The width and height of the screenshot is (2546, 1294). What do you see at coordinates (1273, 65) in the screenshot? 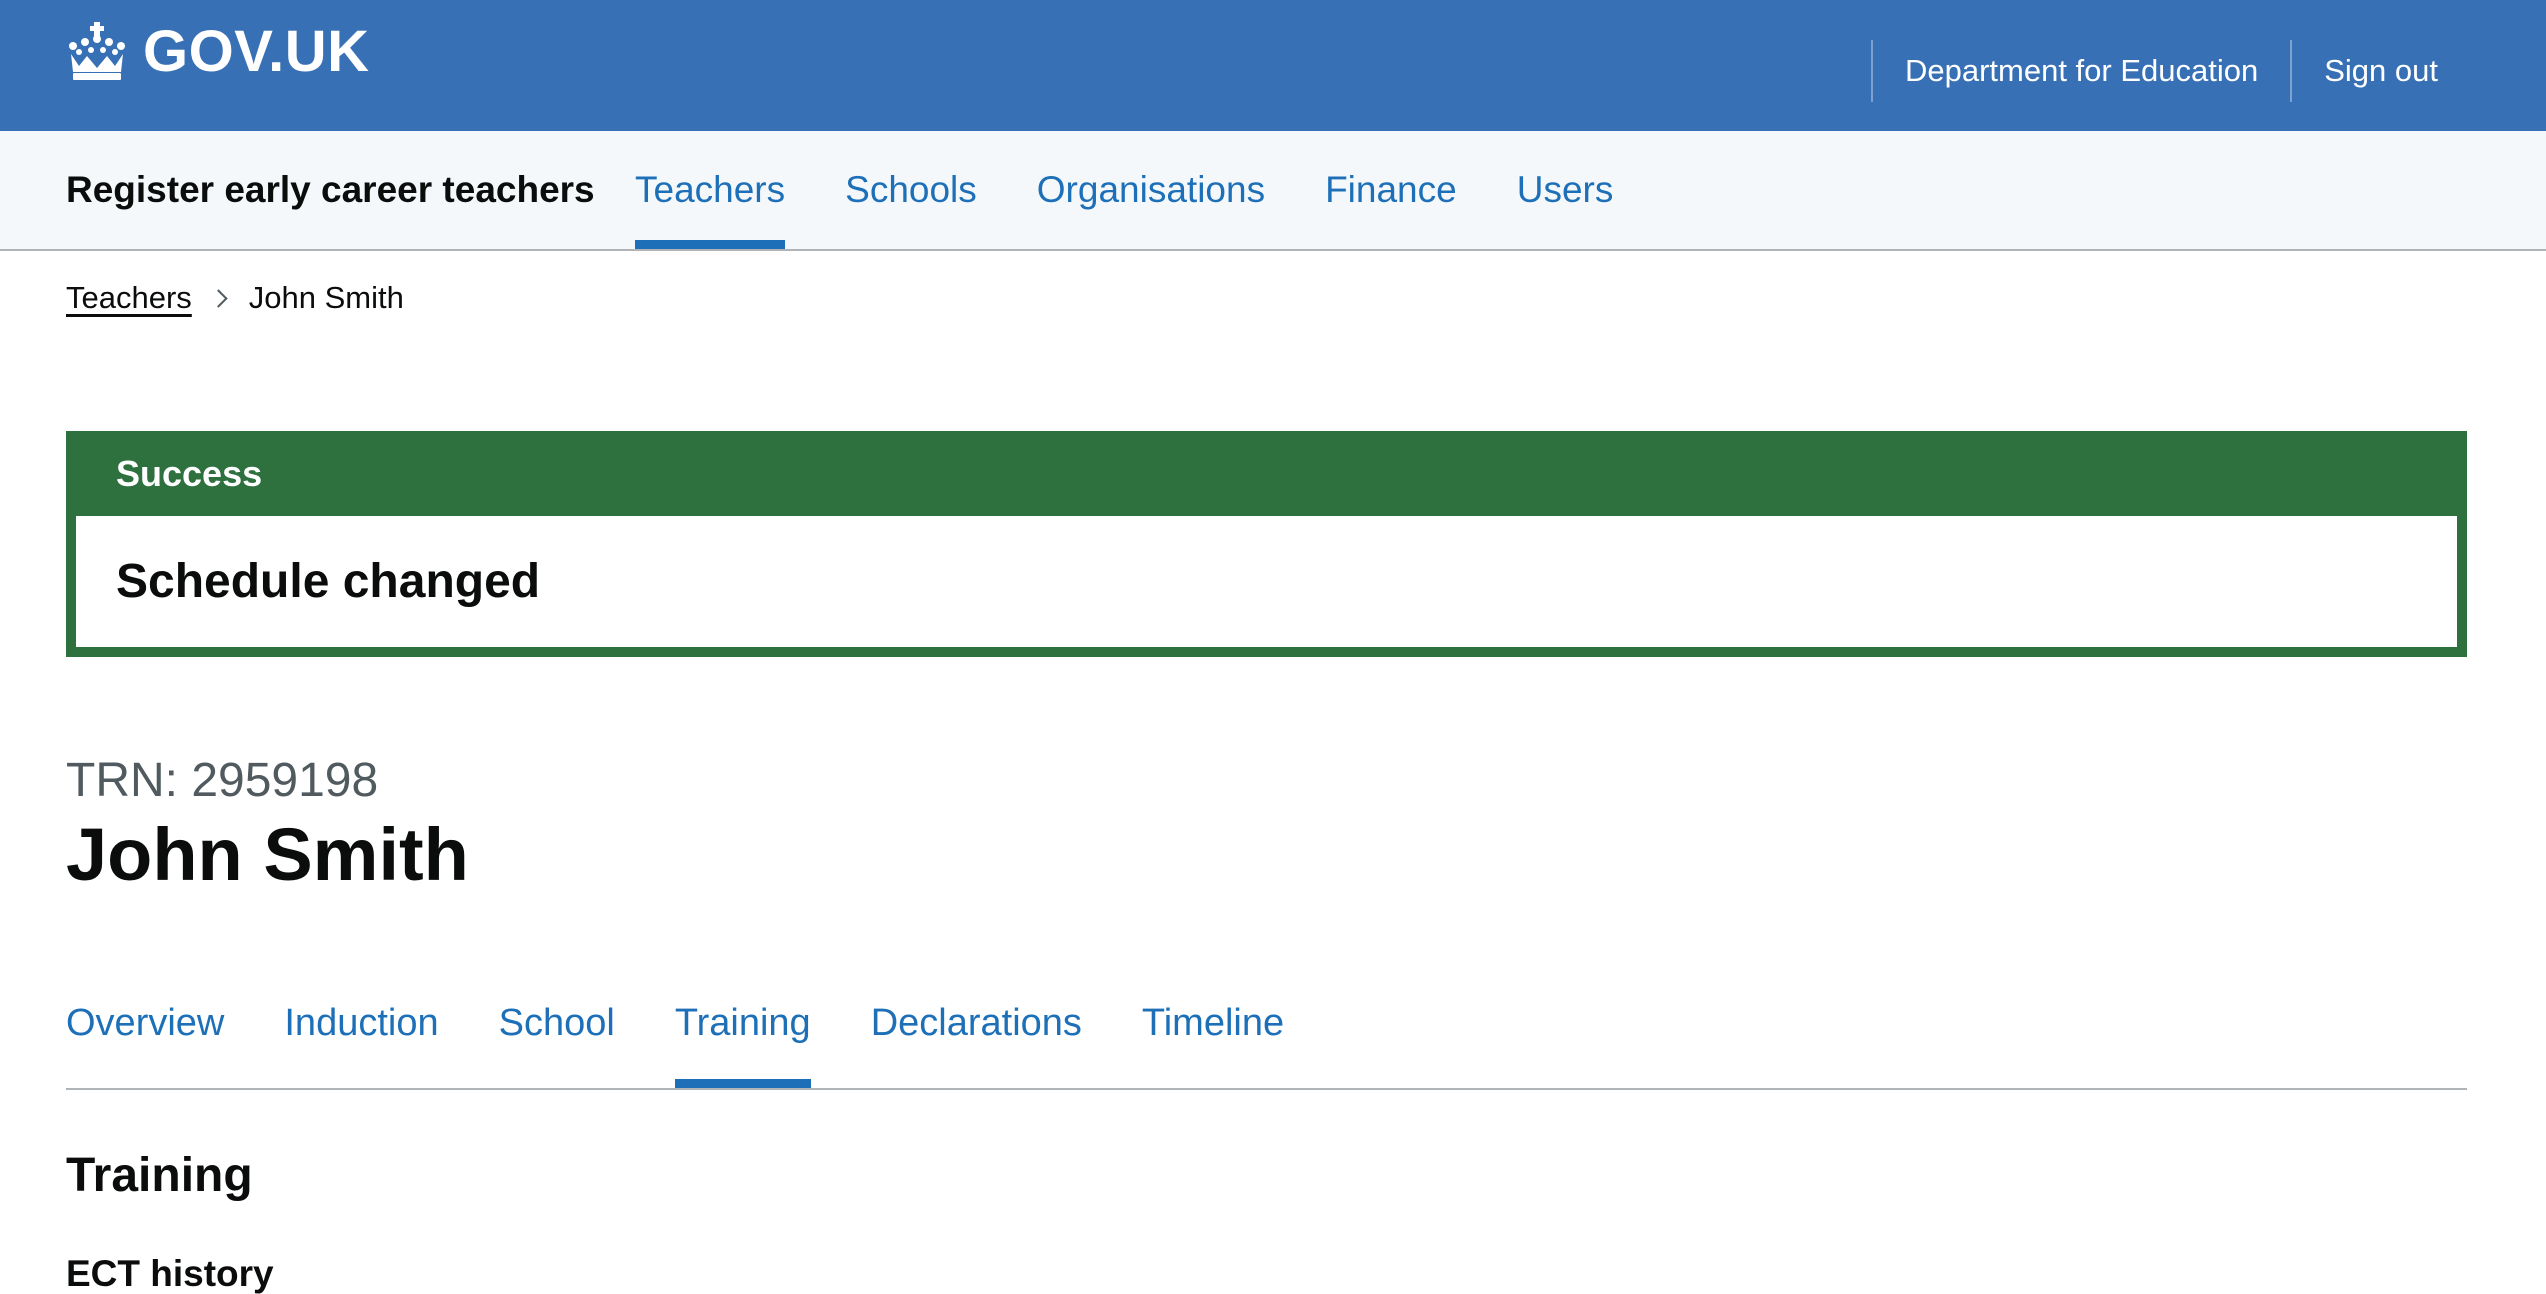
I see `govuk-header: GOV.UK Department for Education Sign out` at bounding box center [1273, 65].